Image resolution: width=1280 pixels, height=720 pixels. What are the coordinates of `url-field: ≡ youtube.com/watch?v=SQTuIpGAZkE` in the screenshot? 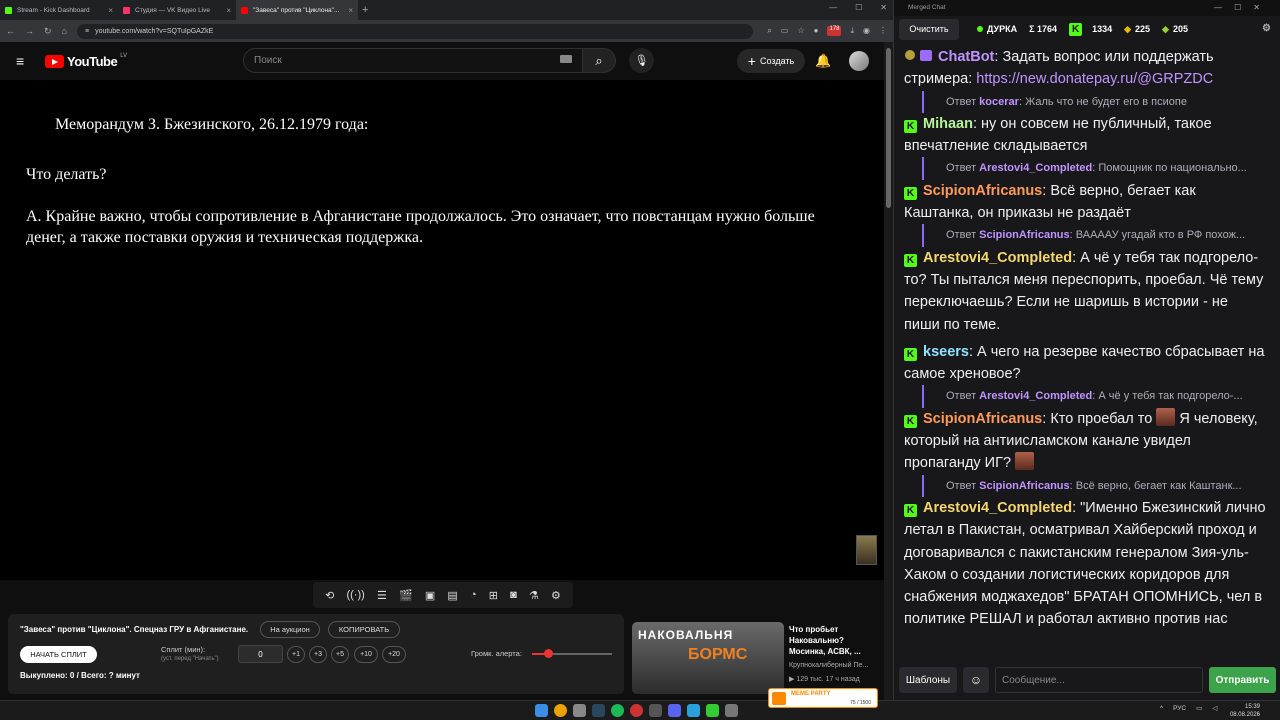 It's located at (415, 31).